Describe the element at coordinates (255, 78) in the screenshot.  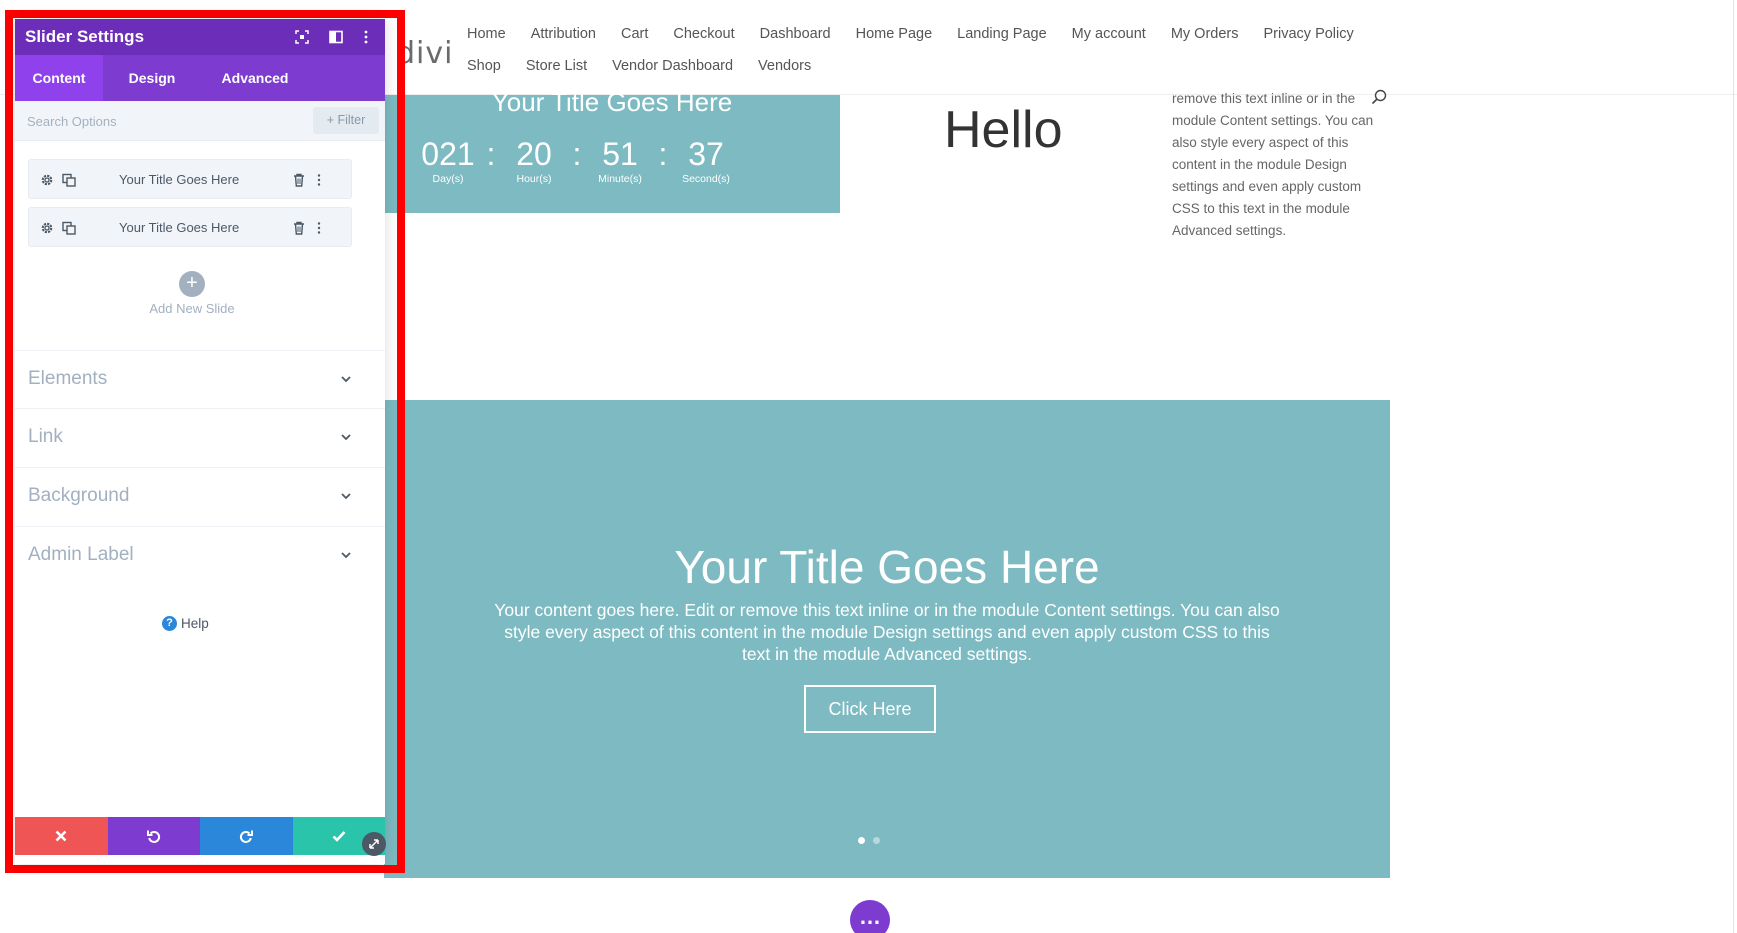
I see `tab-advanced: Advanced` at that location.